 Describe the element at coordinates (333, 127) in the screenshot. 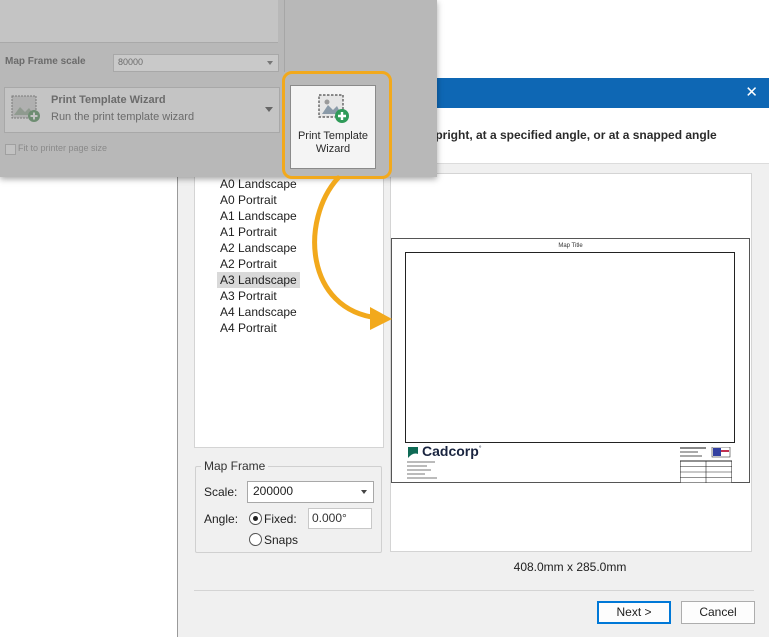

I see `print-template-wizard-button: Print Template Wizard` at that location.